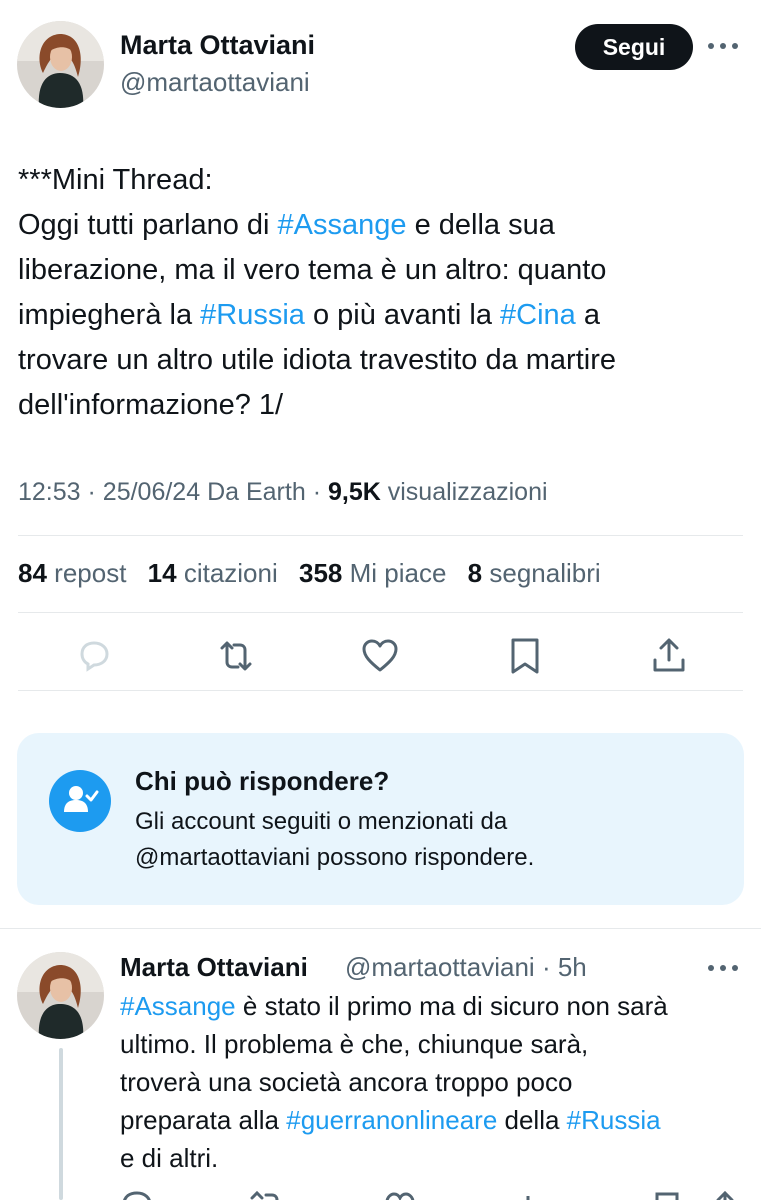 This screenshot has height=1200, width=761. Describe the element at coordinates (391, 1120) in the screenshot. I see `hashtag-link: #guerranonlineare` at that location.